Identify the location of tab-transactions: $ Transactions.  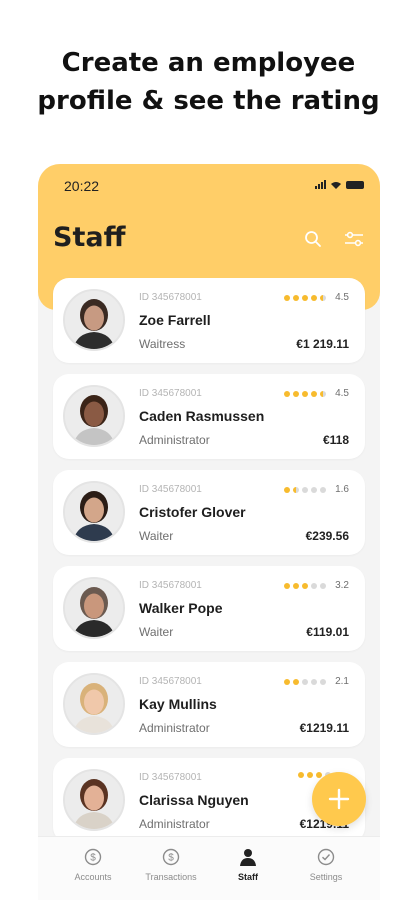
(171, 864).